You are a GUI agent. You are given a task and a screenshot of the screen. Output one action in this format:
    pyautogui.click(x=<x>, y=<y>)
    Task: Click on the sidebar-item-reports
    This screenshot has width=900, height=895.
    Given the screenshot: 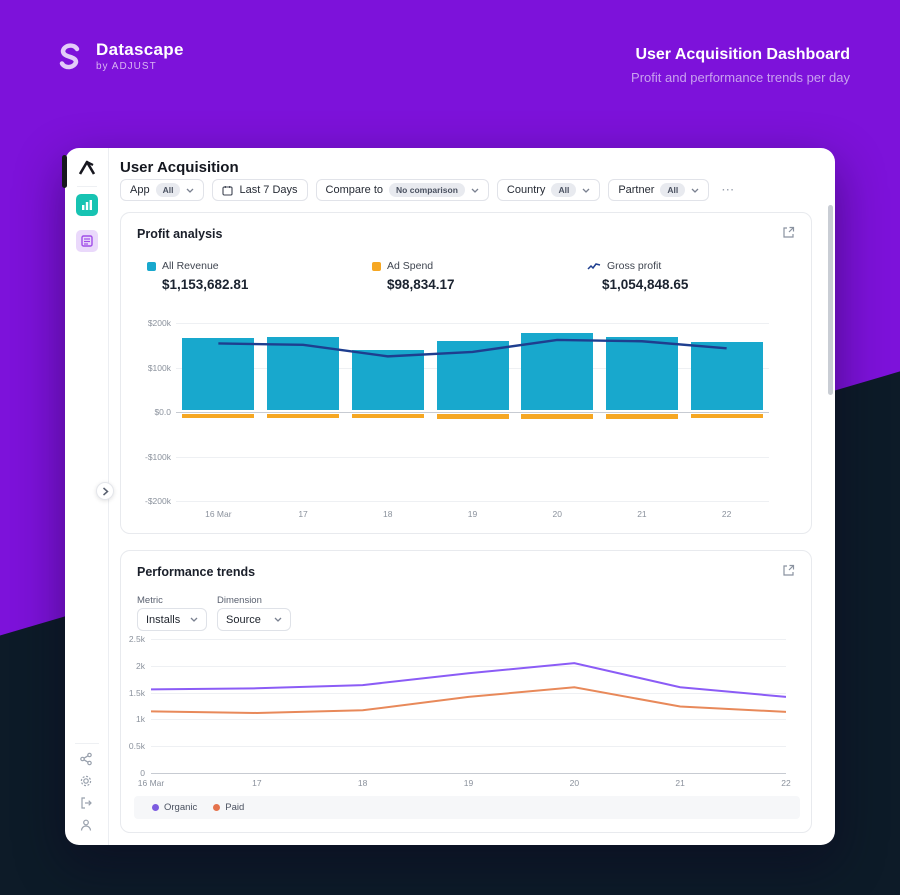 What is the action you would take?
    pyautogui.click(x=87, y=241)
    